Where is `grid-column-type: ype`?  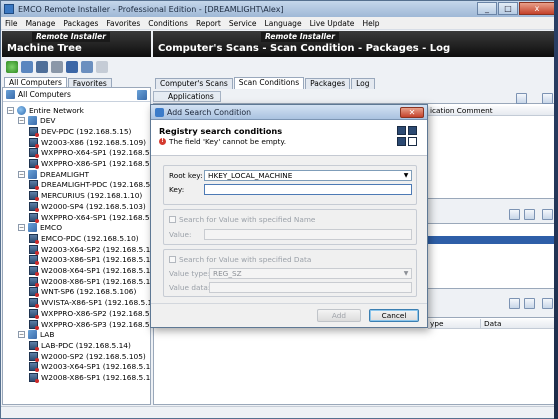
grid-column-type: ype is located at coordinates (436, 323).